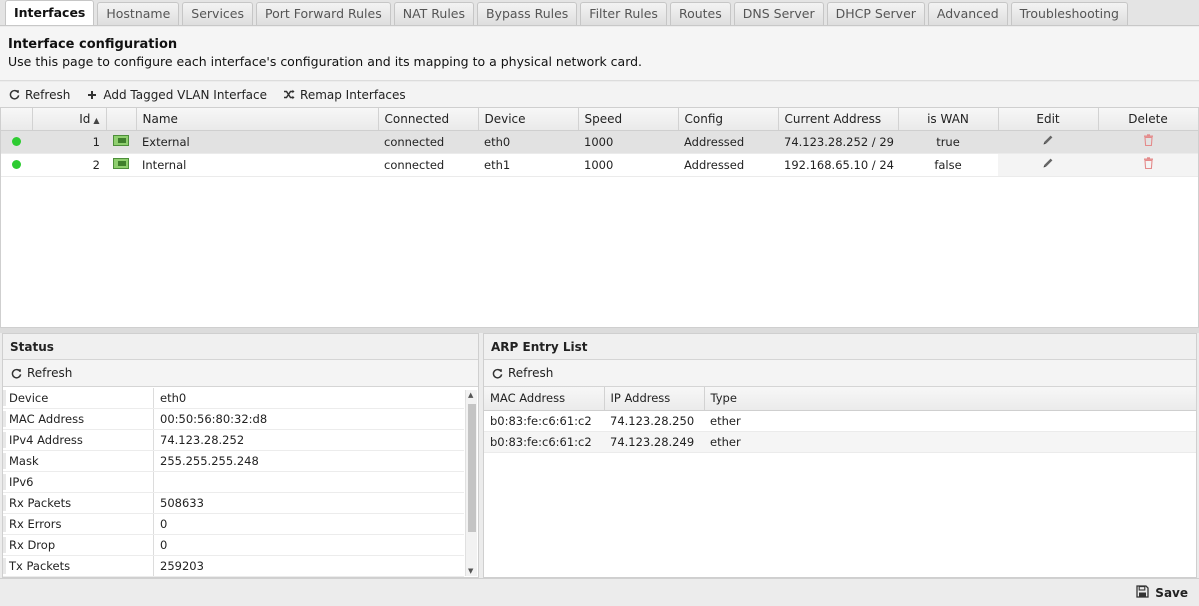 The width and height of the screenshot is (1199, 606). What do you see at coordinates (233, 545) in the screenshot?
I see `list-item: Rx Drop 0` at bounding box center [233, 545].